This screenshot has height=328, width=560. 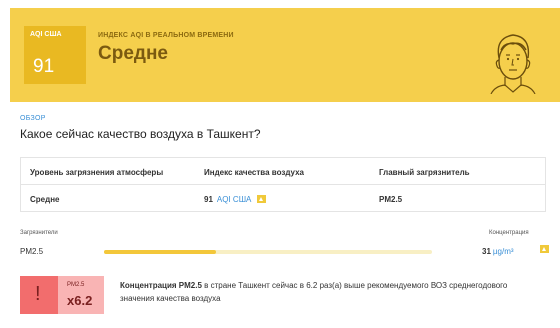 What do you see at coordinates (254, 172) in the screenshot?
I see `column-header-aqi: Индекс качества воздуха` at bounding box center [254, 172].